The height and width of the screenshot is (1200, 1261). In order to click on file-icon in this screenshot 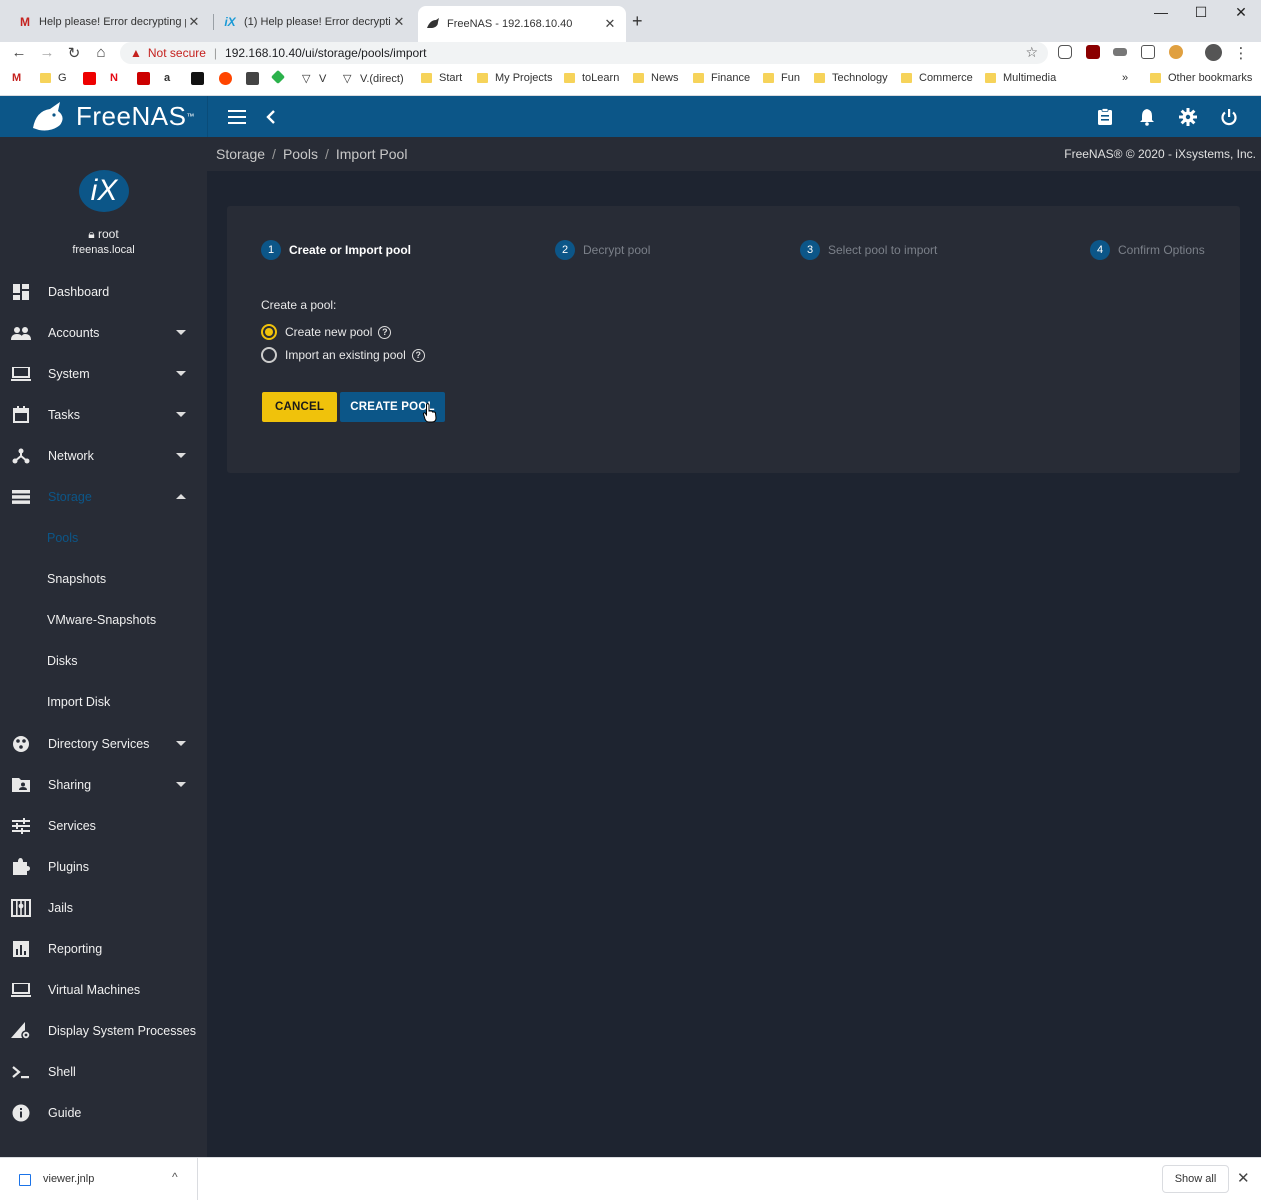, I will do `click(25, 1180)`.